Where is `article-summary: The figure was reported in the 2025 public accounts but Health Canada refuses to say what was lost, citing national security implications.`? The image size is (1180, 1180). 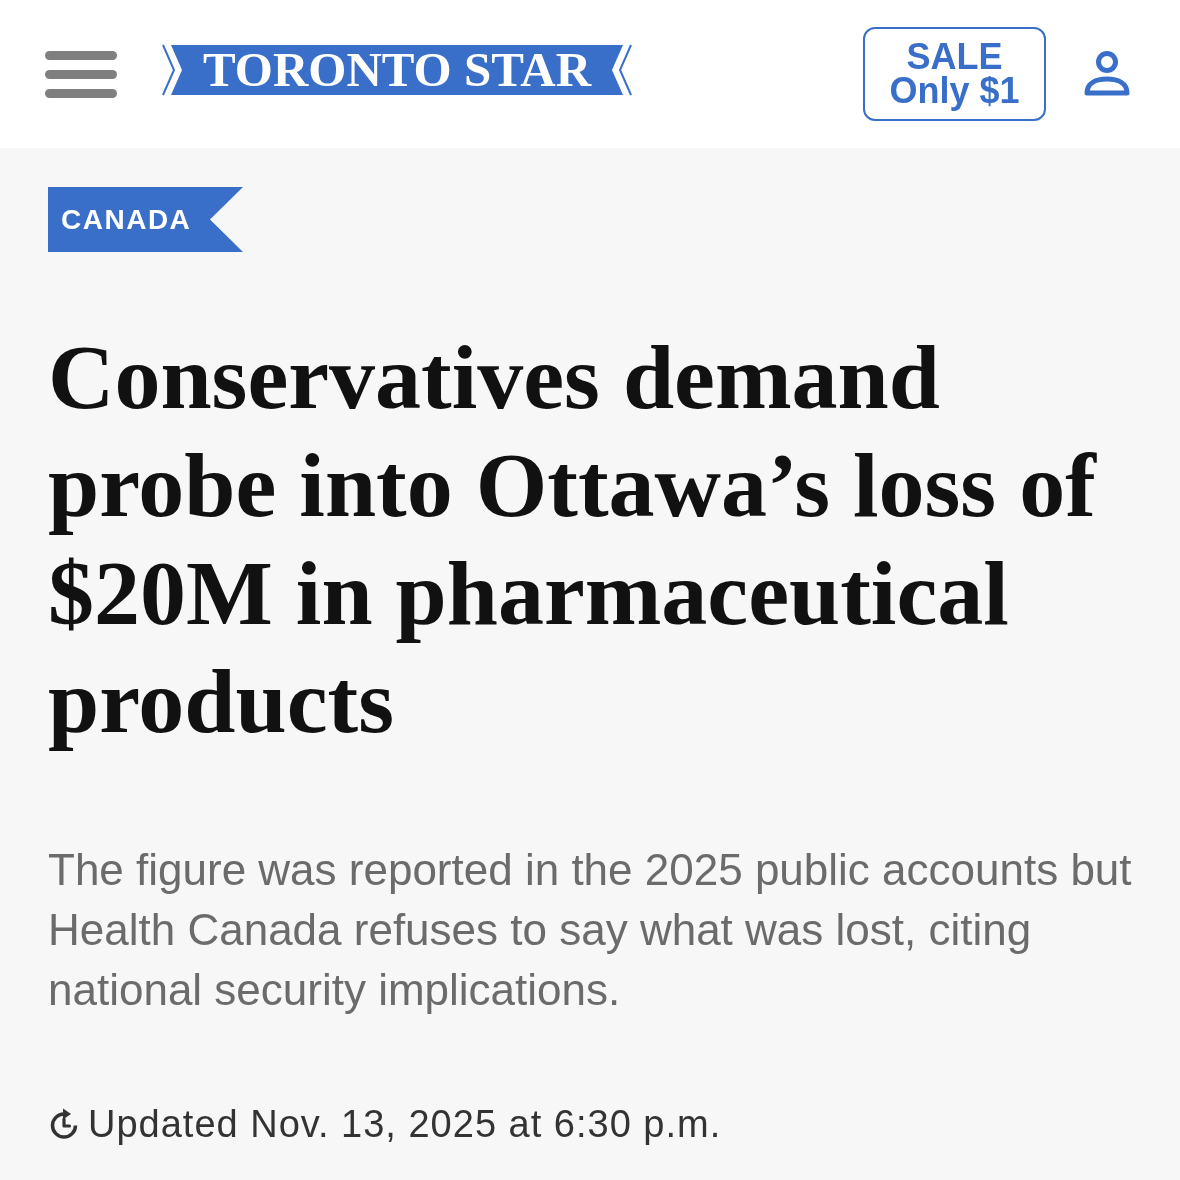 article-summary: The figure was reported in the 2025 public accounts but Health Canada refuses to say what was lost, citing national security implications. is located at coordinates (590, 930).